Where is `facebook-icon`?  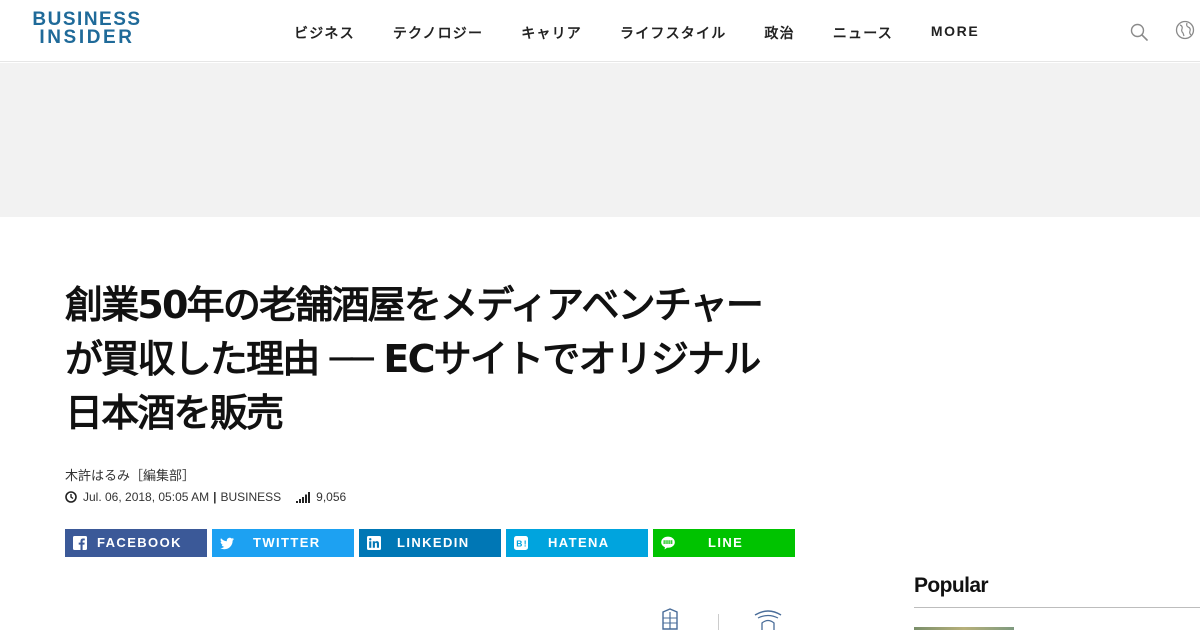
facebook-icon is located at coordinates (80, 543).